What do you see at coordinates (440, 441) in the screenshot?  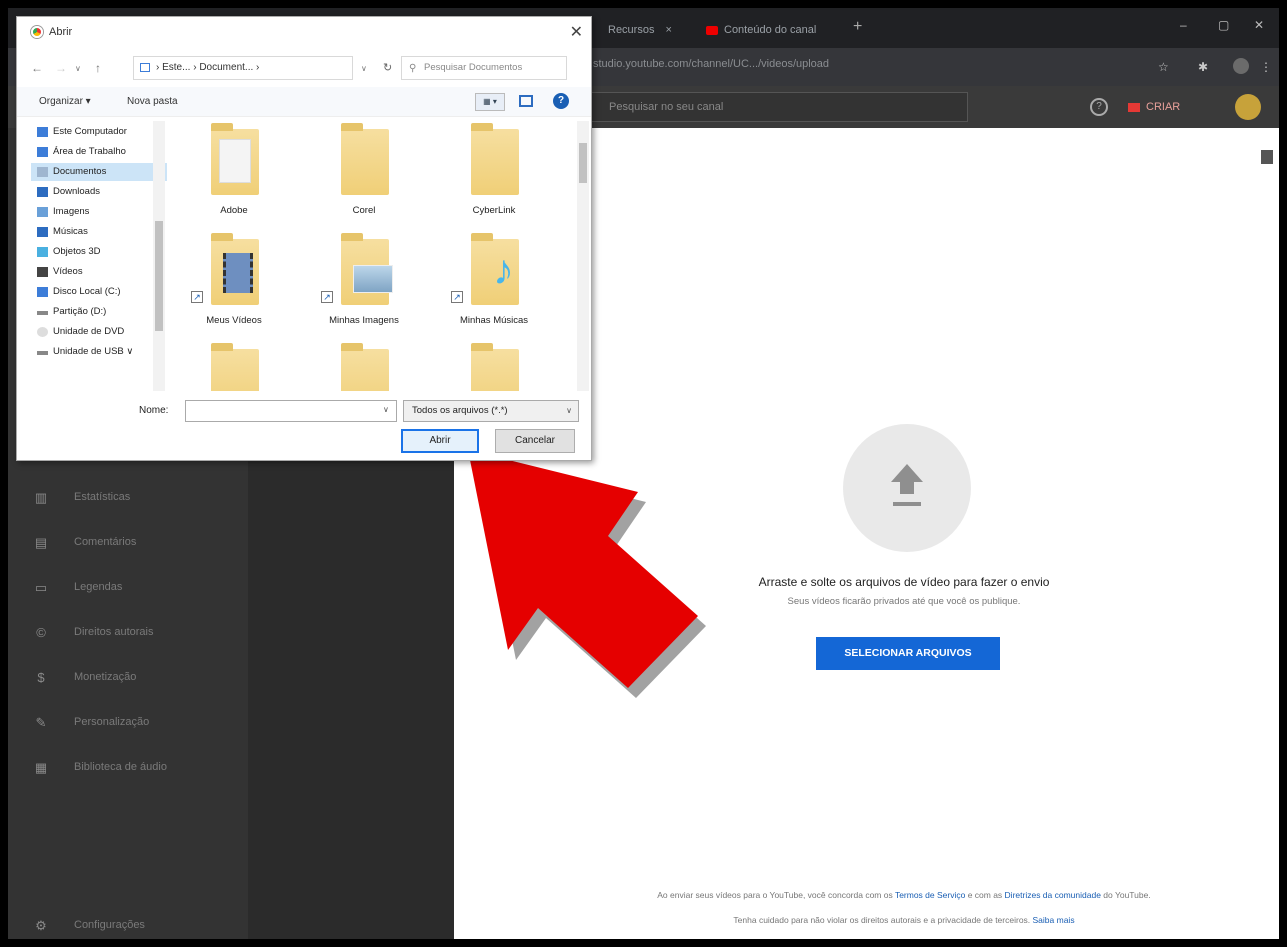 I see `open-button: Abrir` at bounding box center [440, 441].